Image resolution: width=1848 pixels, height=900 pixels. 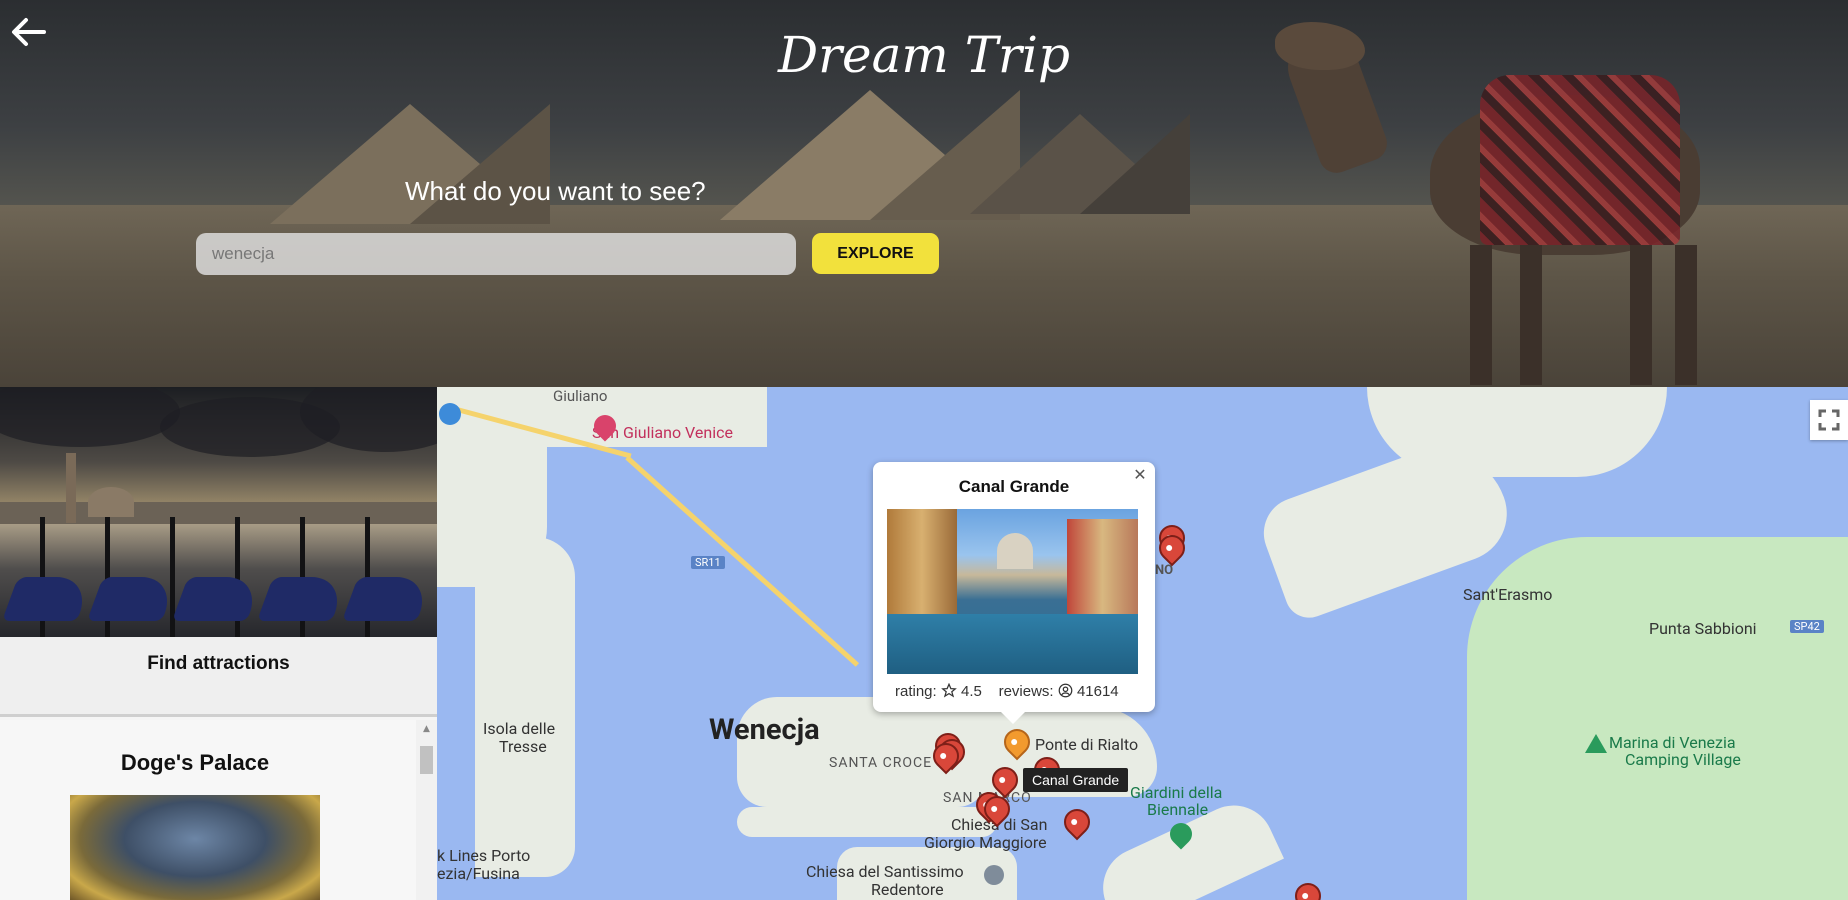 I want to click on rating-label: rating:, so click(x=916, y=691).